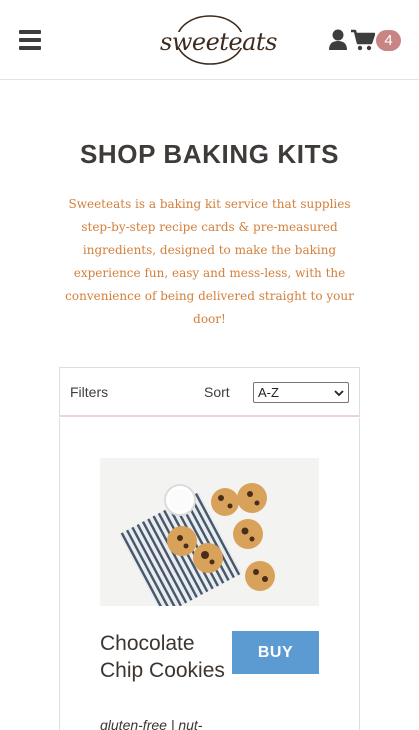  Describe the element at coordinates (363, 40) in the screenshot. I see `shopping-cart-icon` at that location.